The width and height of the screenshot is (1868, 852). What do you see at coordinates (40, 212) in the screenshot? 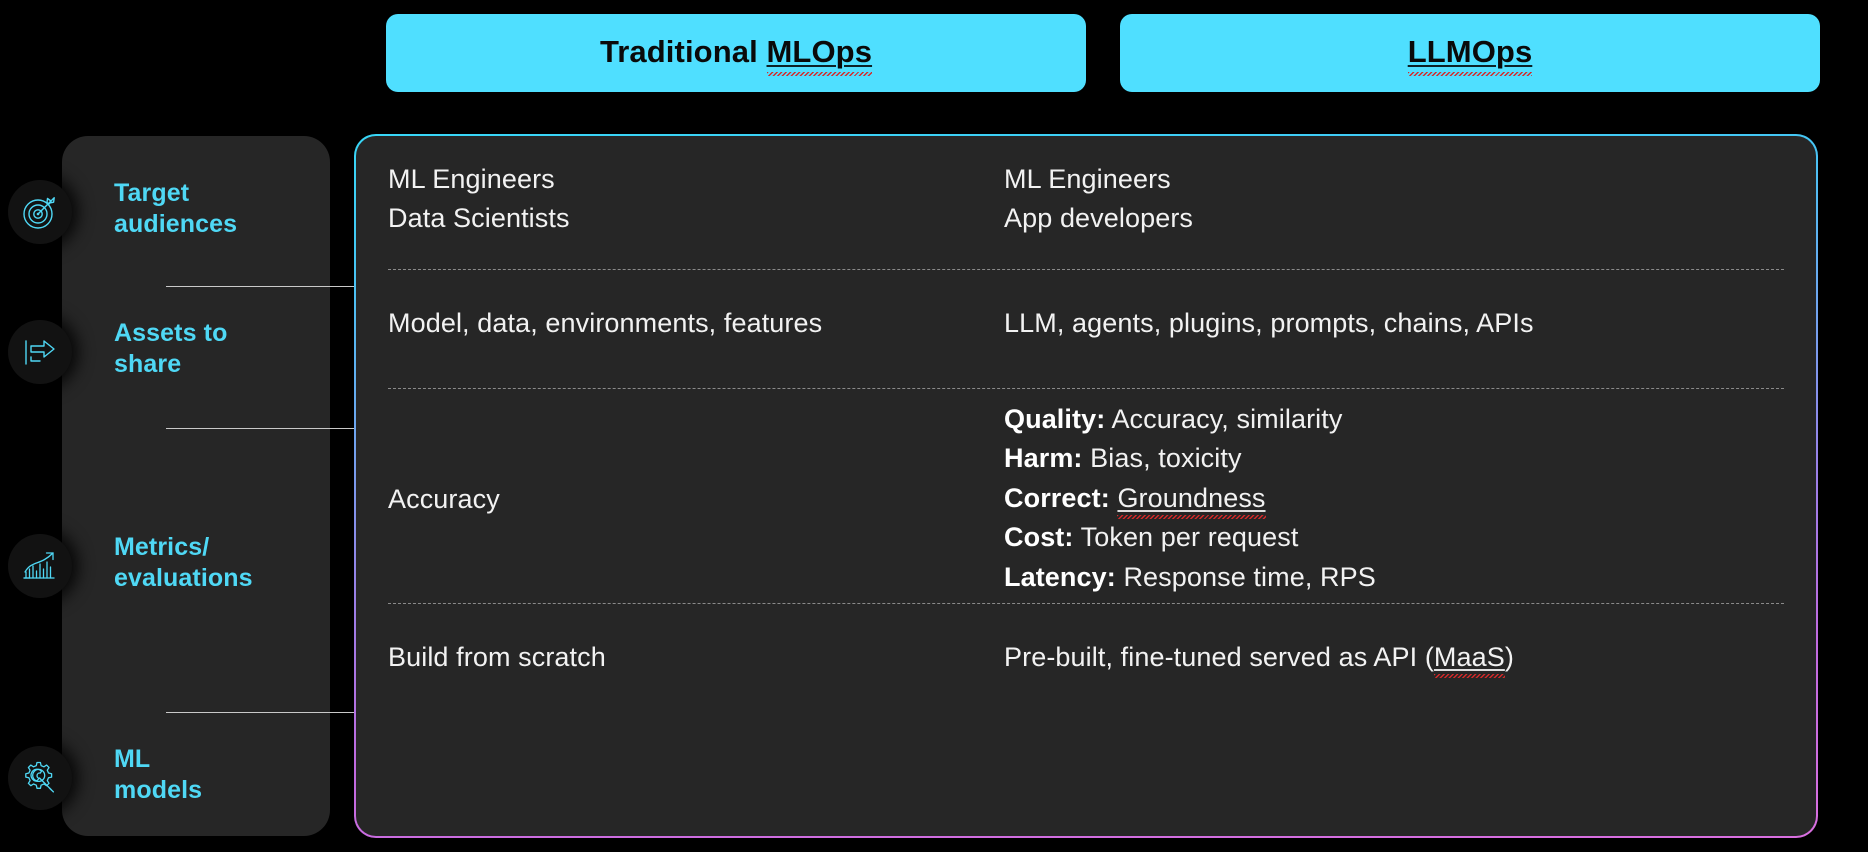
I see `target-icon` at bounding box center [40, 212].